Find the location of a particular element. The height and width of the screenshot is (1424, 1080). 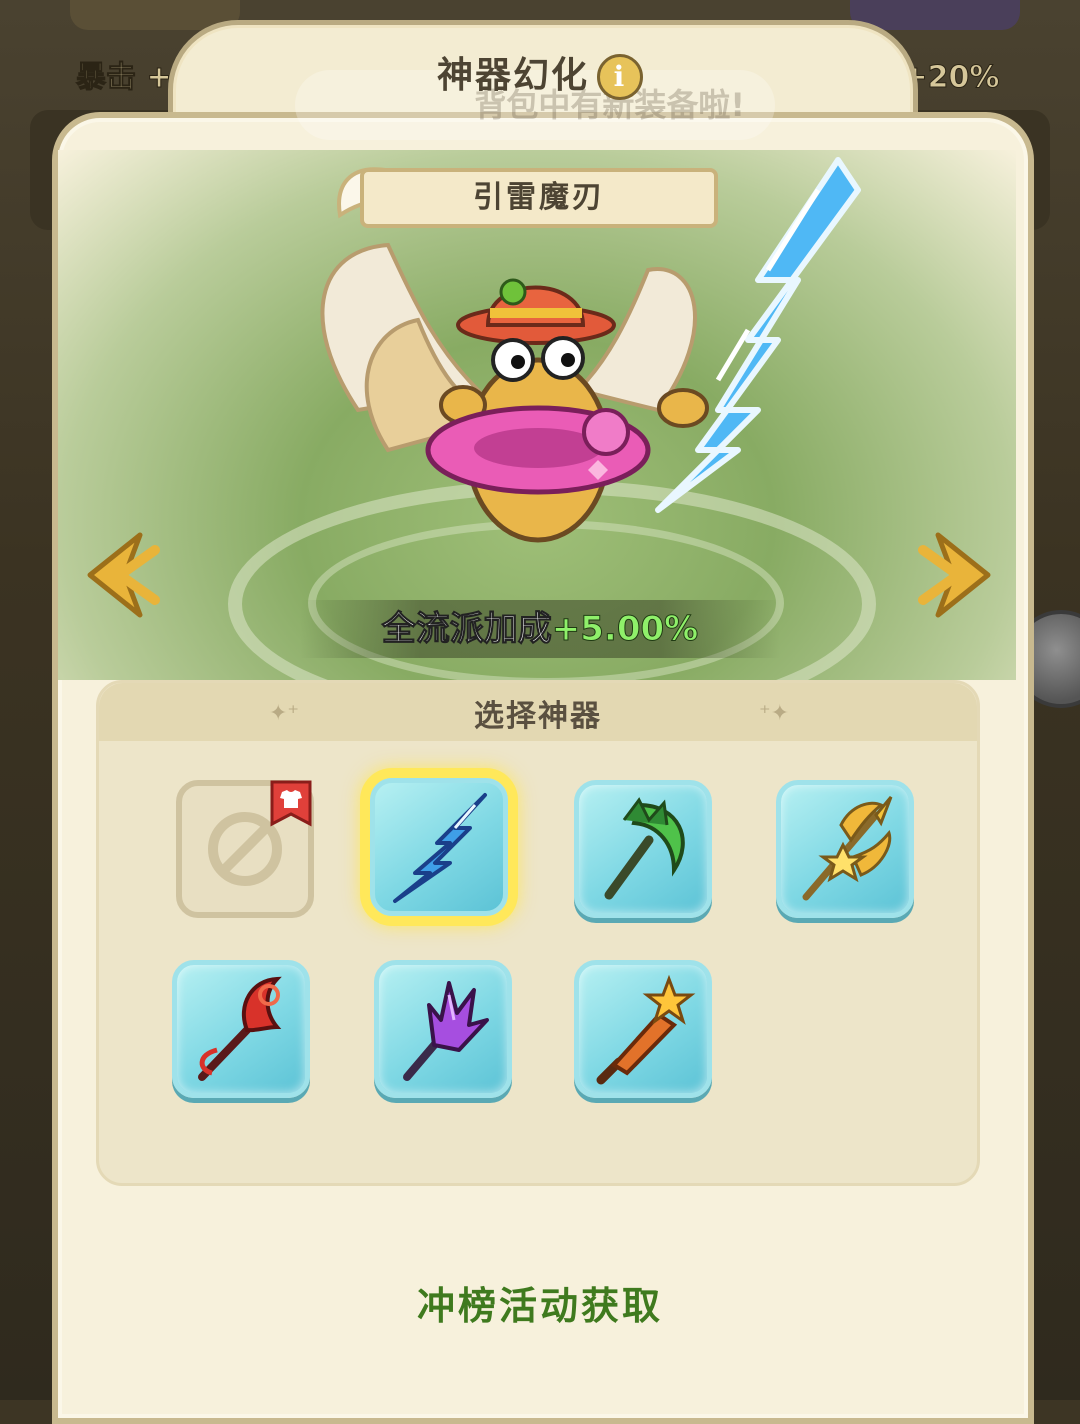

left-pupil is located at coordinates (518, 362).